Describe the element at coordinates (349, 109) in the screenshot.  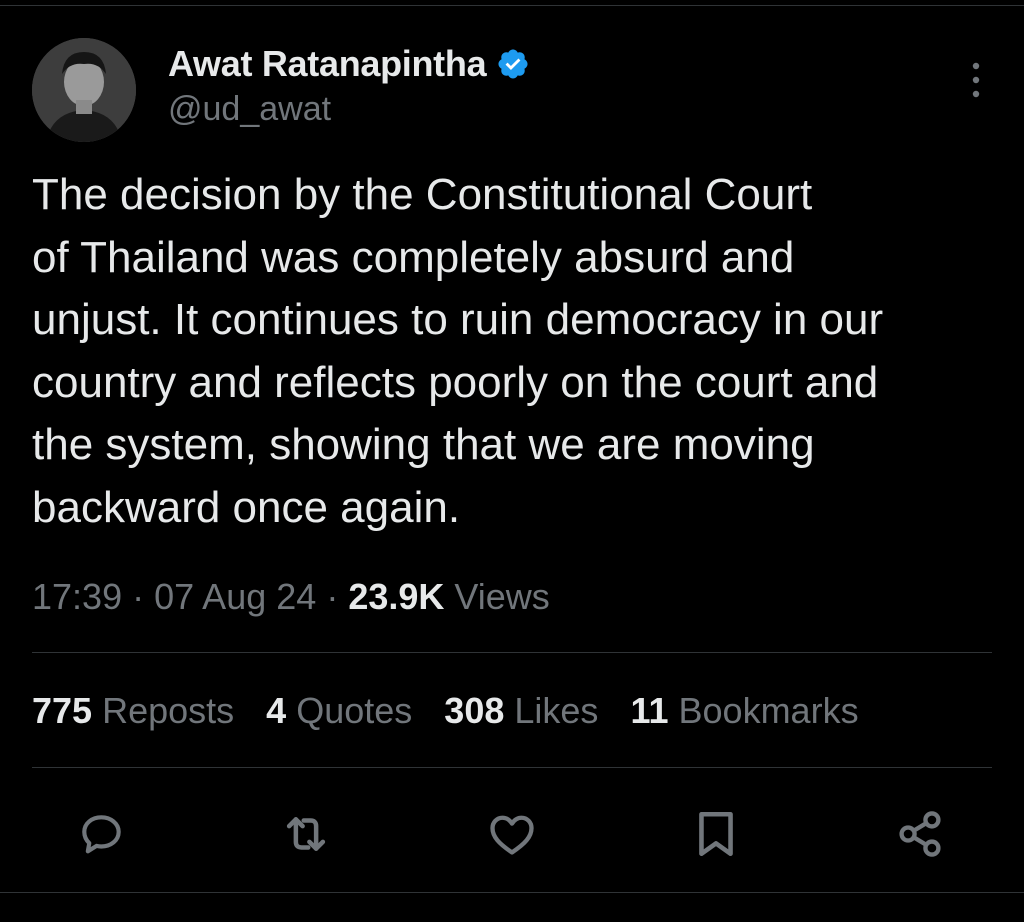
I see `handle: @ud_awat` at that location.